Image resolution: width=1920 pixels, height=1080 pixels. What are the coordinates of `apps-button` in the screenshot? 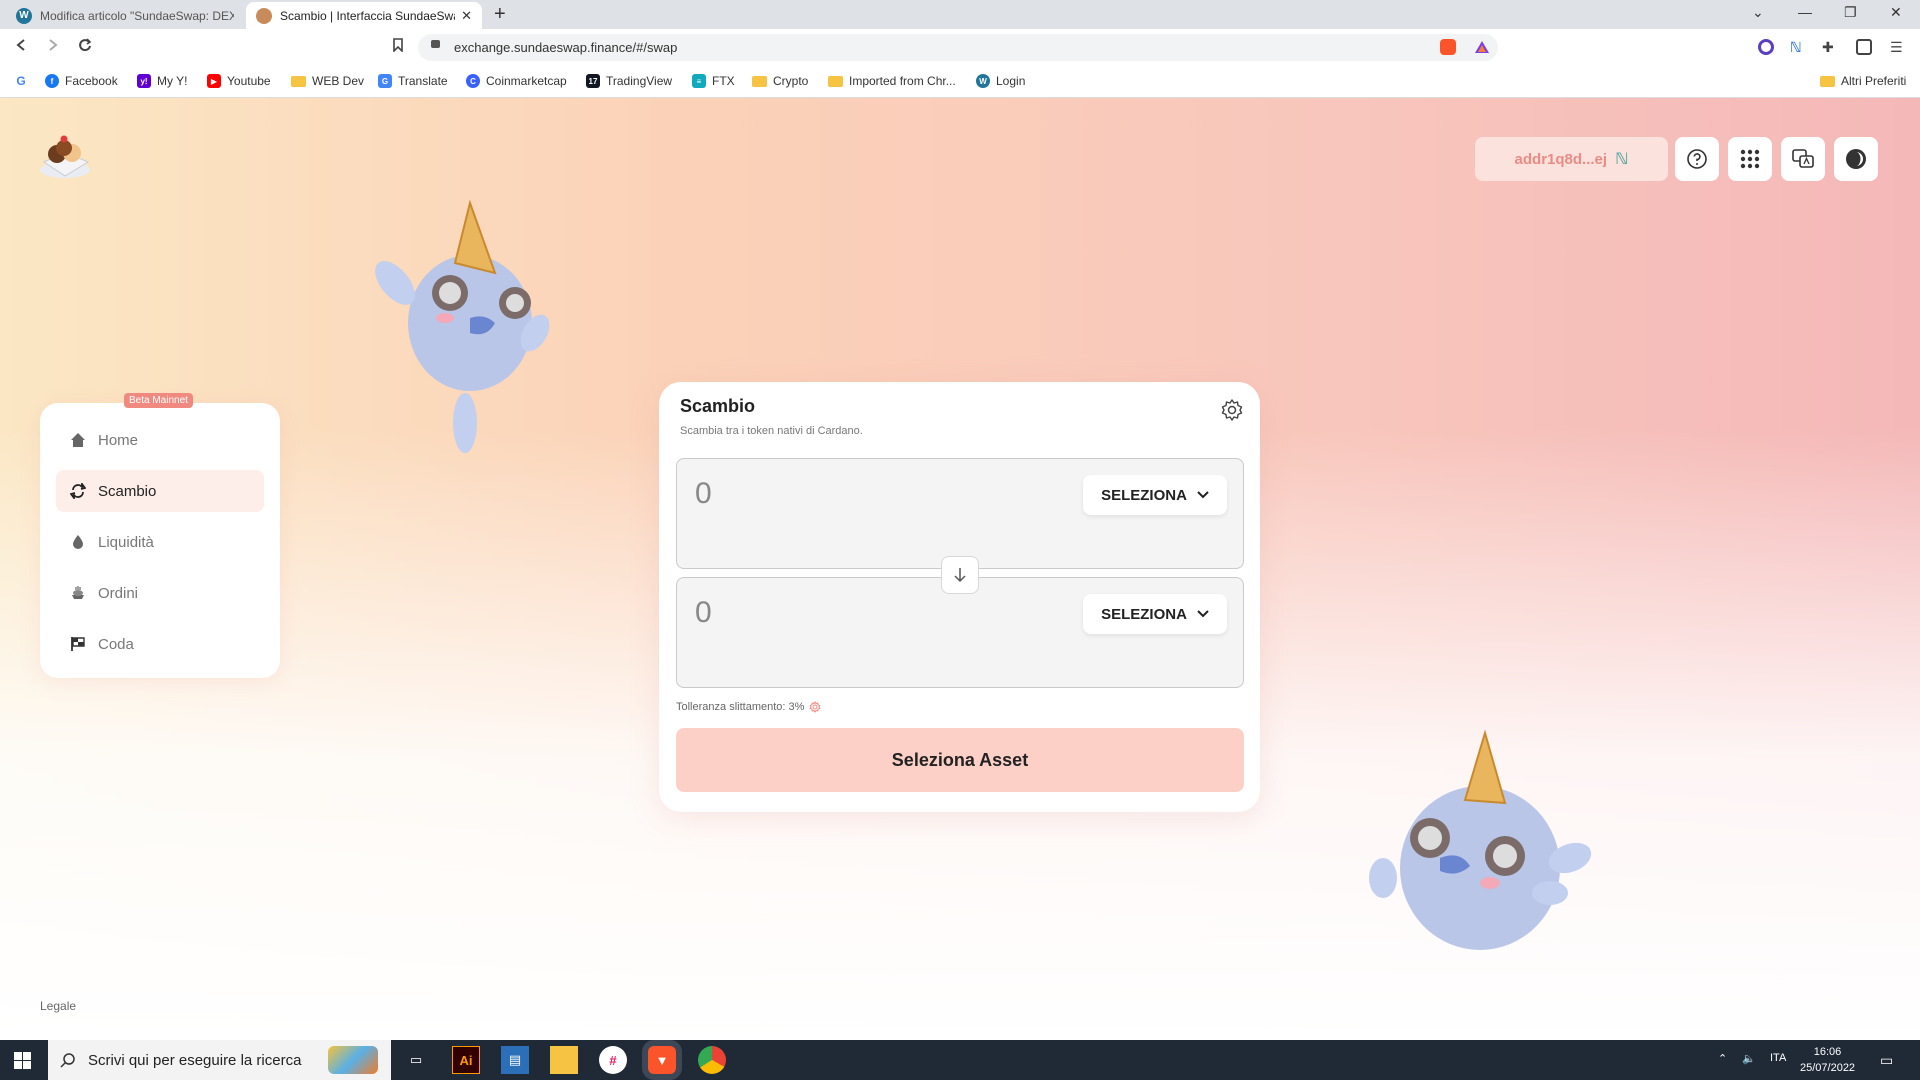 It's located at (1750, 159).